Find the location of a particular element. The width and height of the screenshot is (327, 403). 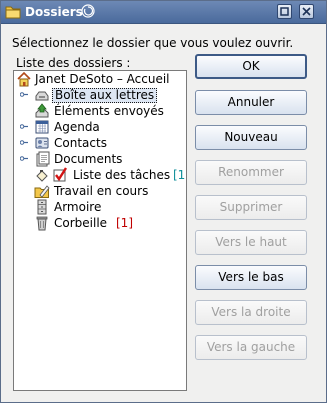

swirl-icon is located at coordinates (88, 11).